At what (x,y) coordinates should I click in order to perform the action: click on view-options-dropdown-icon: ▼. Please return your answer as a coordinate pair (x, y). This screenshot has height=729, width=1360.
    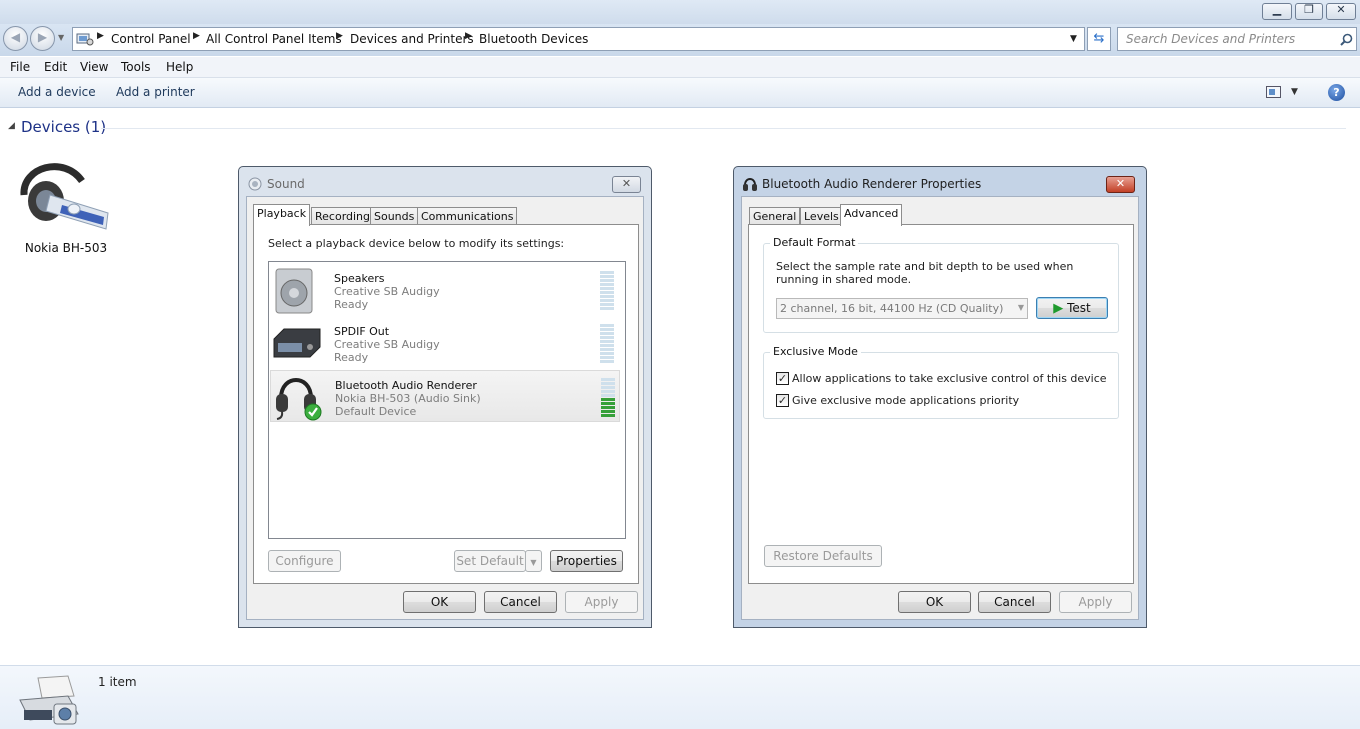
    Looking at the image, I should click on (1294, 92).